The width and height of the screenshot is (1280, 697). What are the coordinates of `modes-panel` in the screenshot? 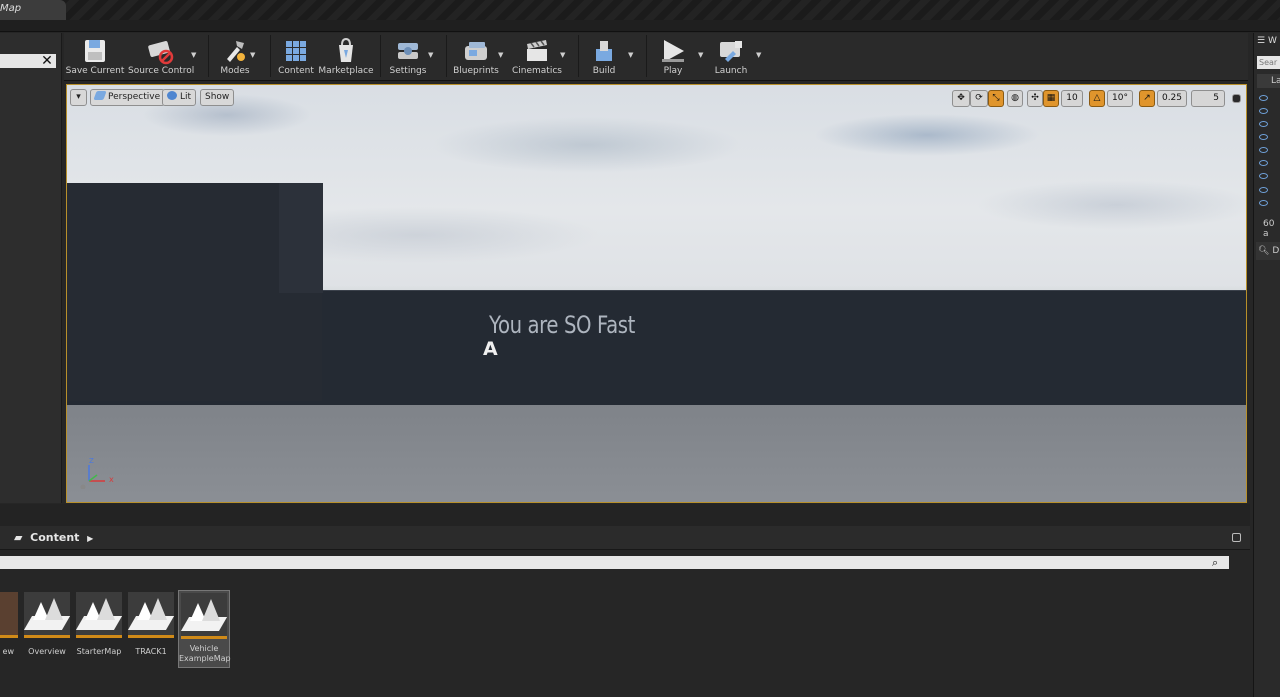 It's located at (31, 268).